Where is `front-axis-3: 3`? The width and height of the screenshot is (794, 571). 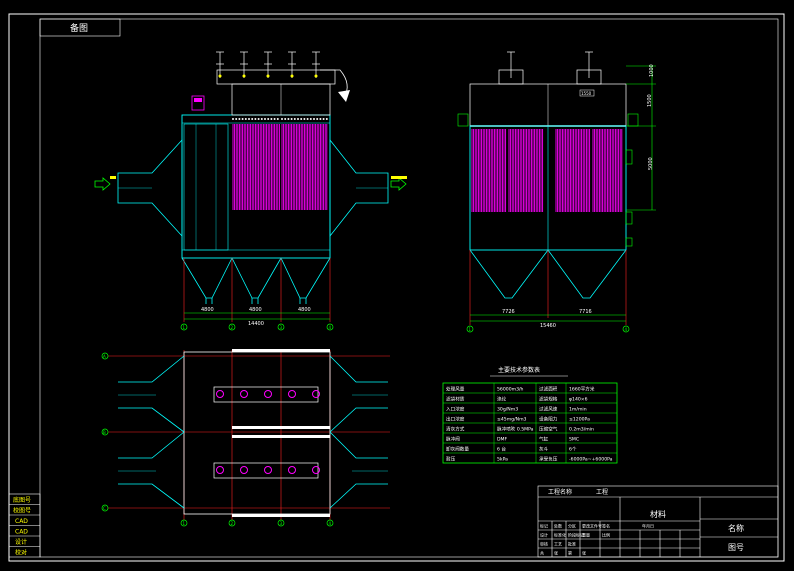 front-axis-3: 3 is located at coordinates (281, 327).